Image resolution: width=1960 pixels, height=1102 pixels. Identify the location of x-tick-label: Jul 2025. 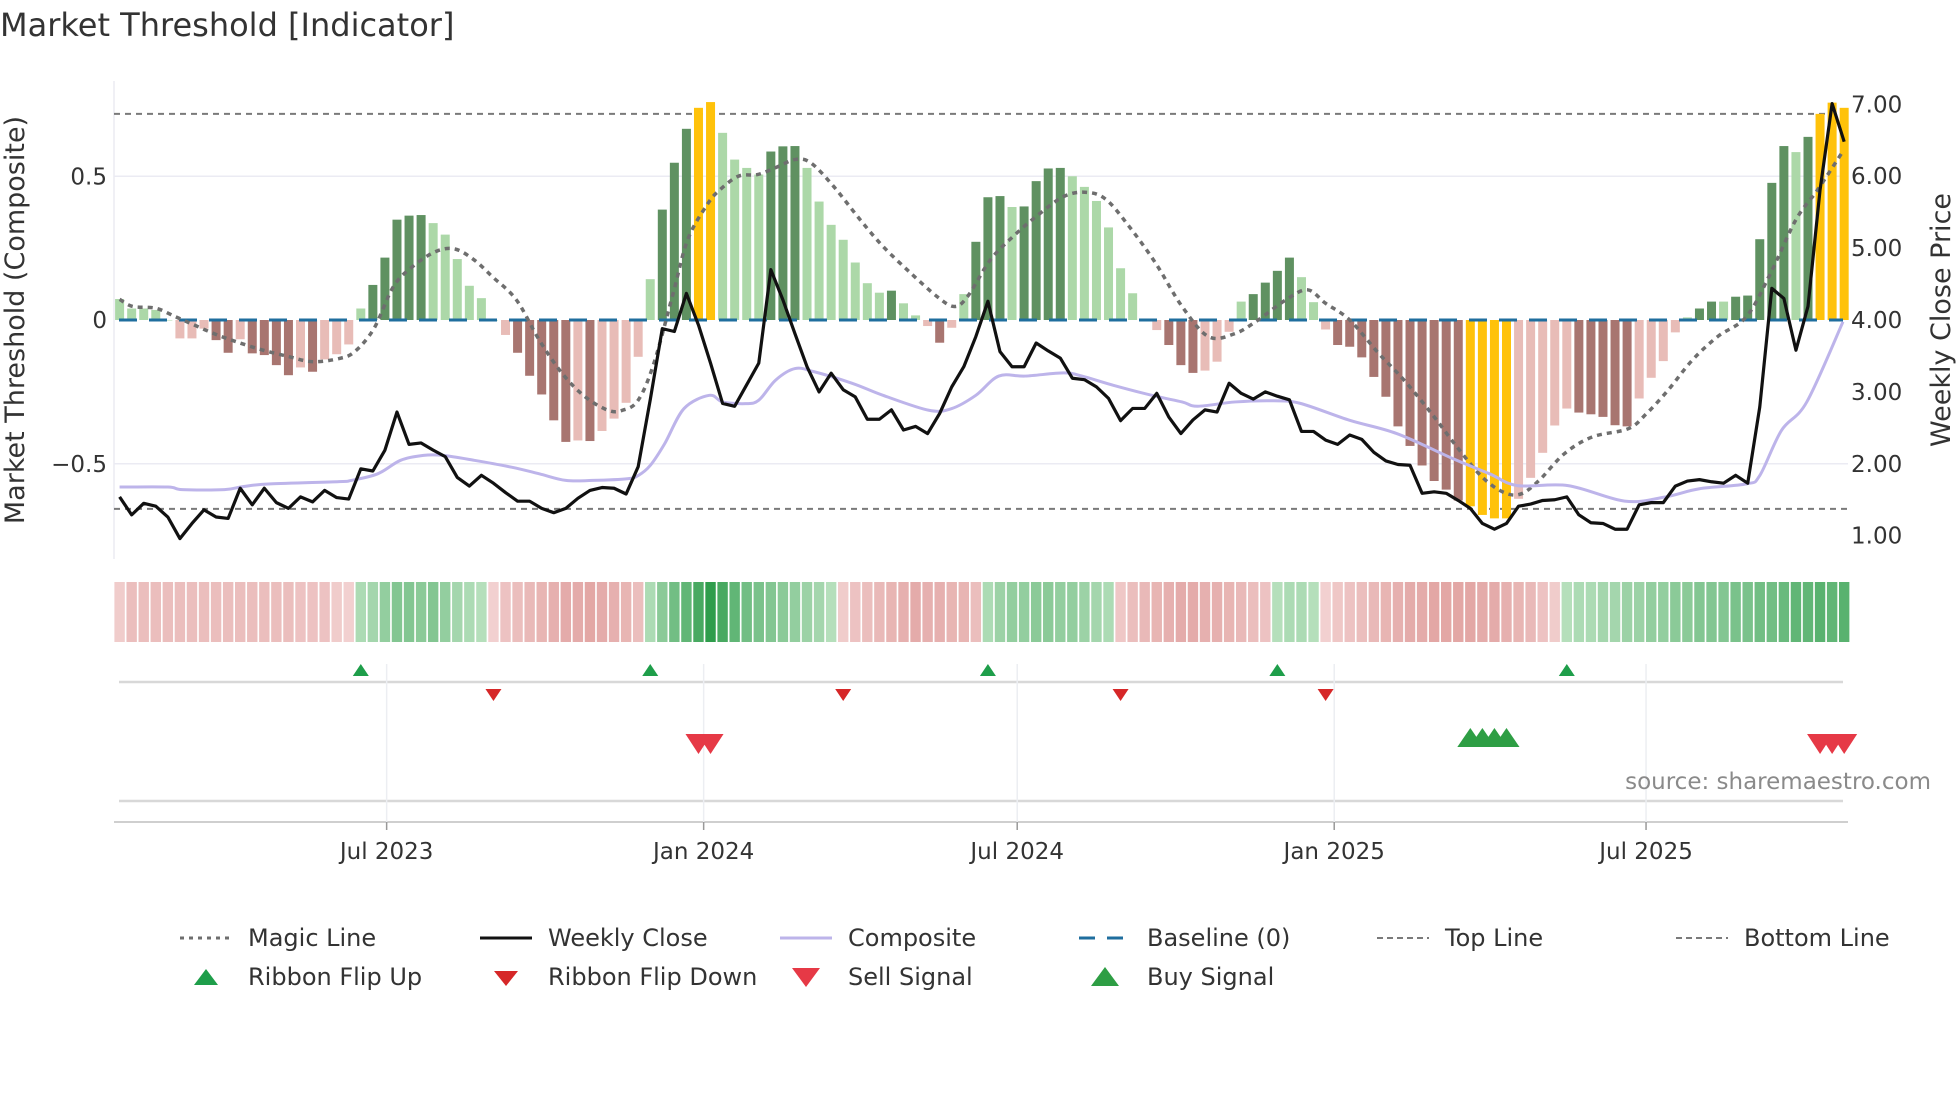
(1645, 852).